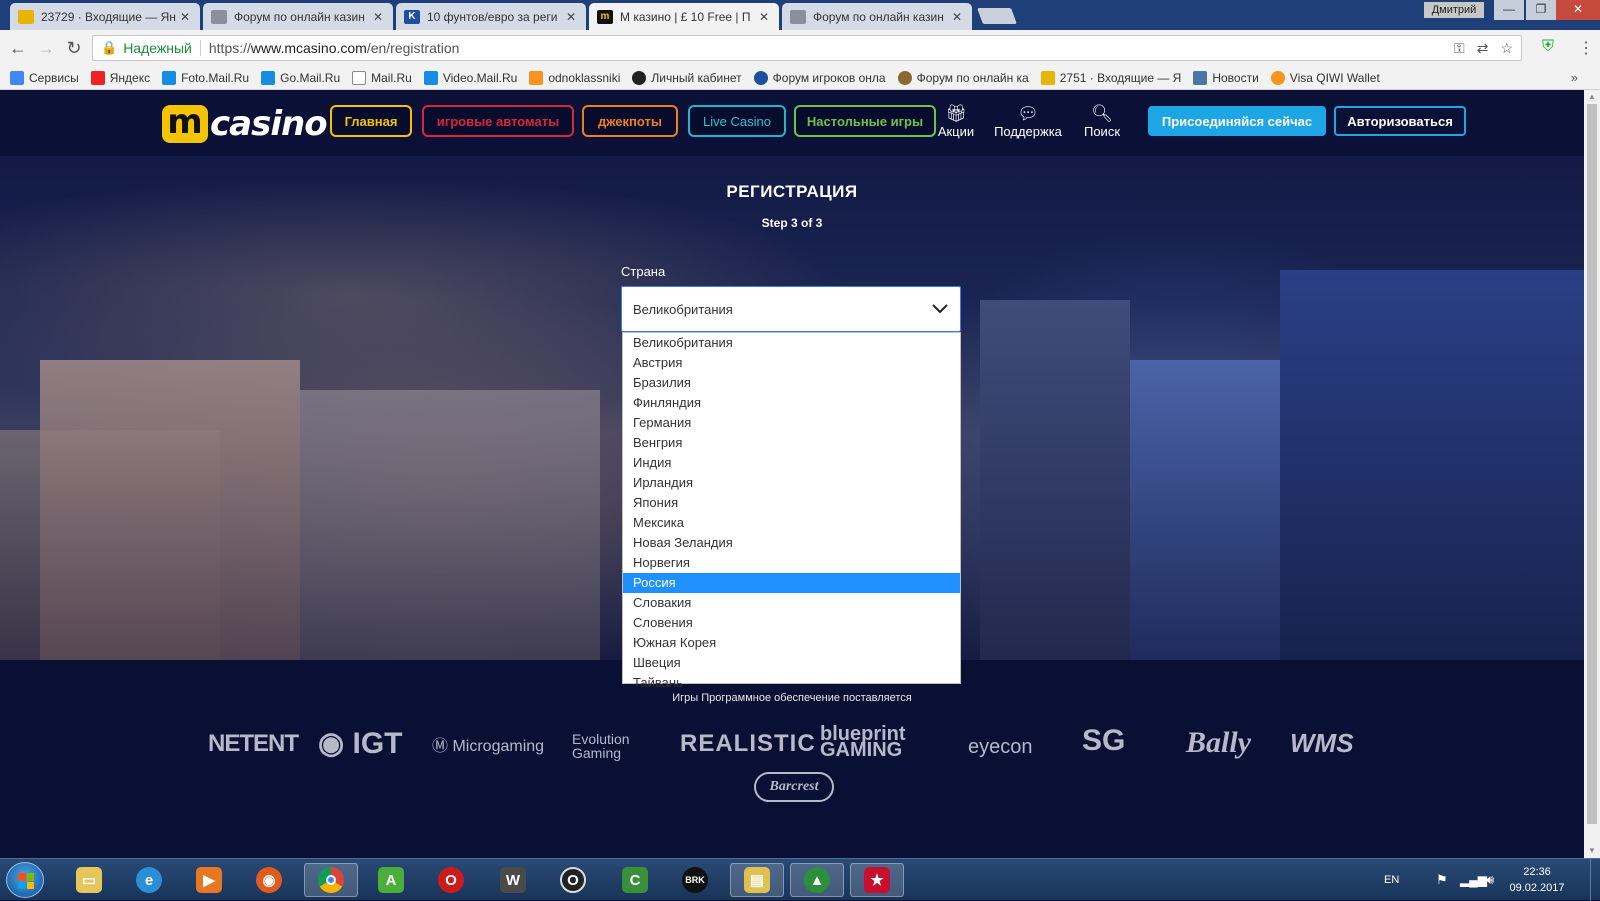 The image size is (1600, 901). I want to click on country-option: Южная Корея, so click(791, 643).